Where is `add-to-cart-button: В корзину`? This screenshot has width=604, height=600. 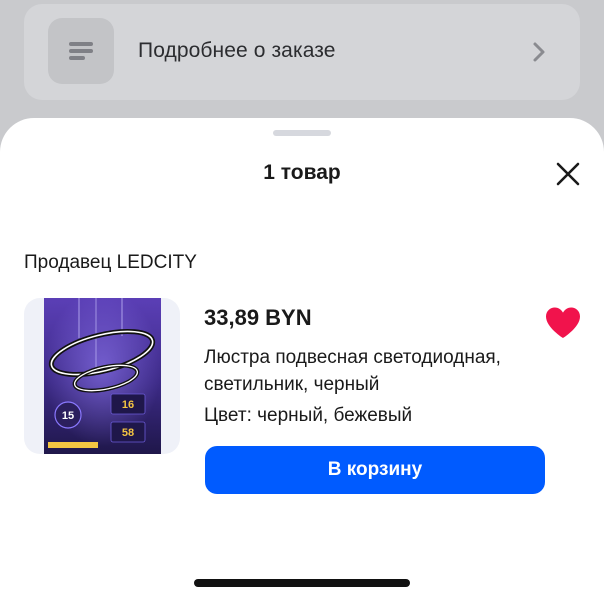
add-to-cart-button: В корзину is located at coordinates (375, 470).